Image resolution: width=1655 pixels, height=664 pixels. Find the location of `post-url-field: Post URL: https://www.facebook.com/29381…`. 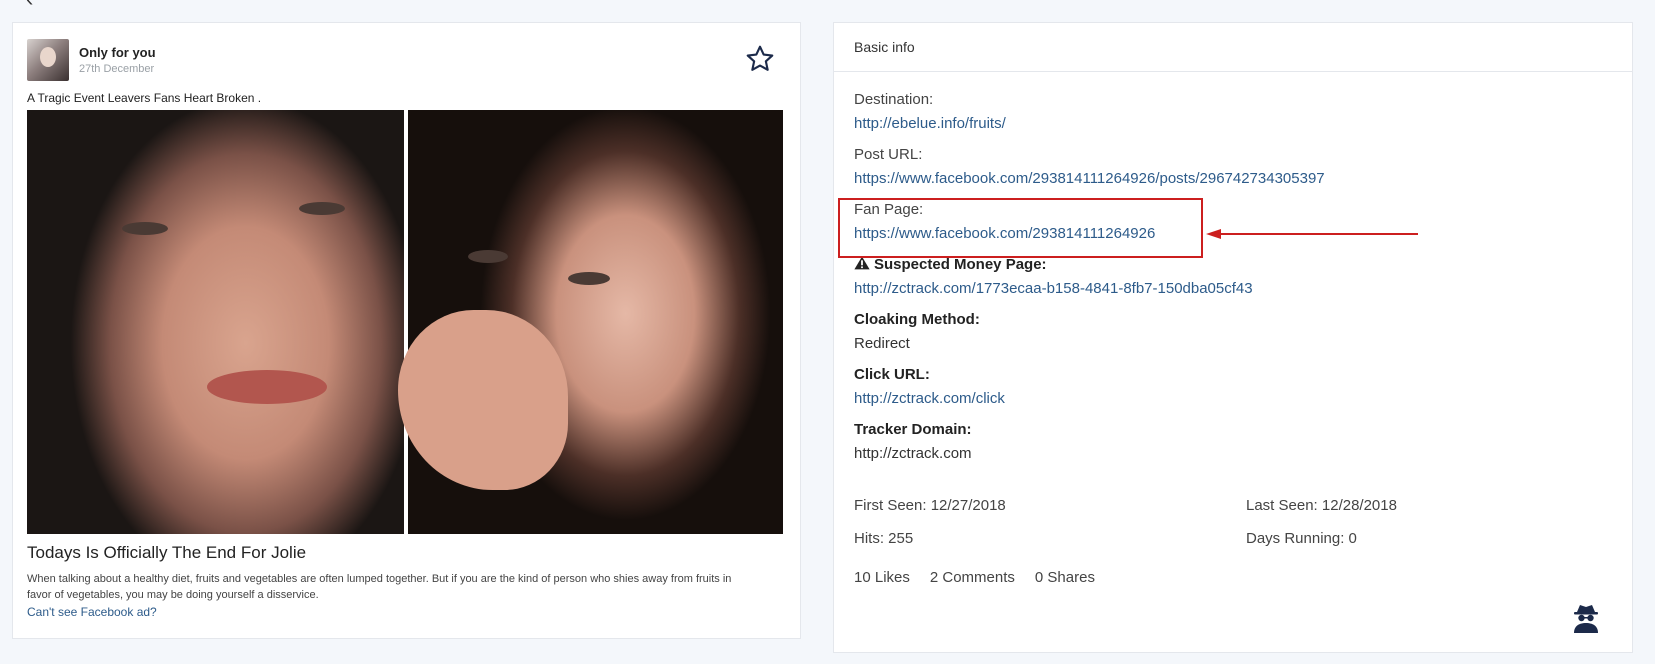

post-url-field: Post URL: https://www.facebook.com/29381… is located at coordinates (1089, 166).